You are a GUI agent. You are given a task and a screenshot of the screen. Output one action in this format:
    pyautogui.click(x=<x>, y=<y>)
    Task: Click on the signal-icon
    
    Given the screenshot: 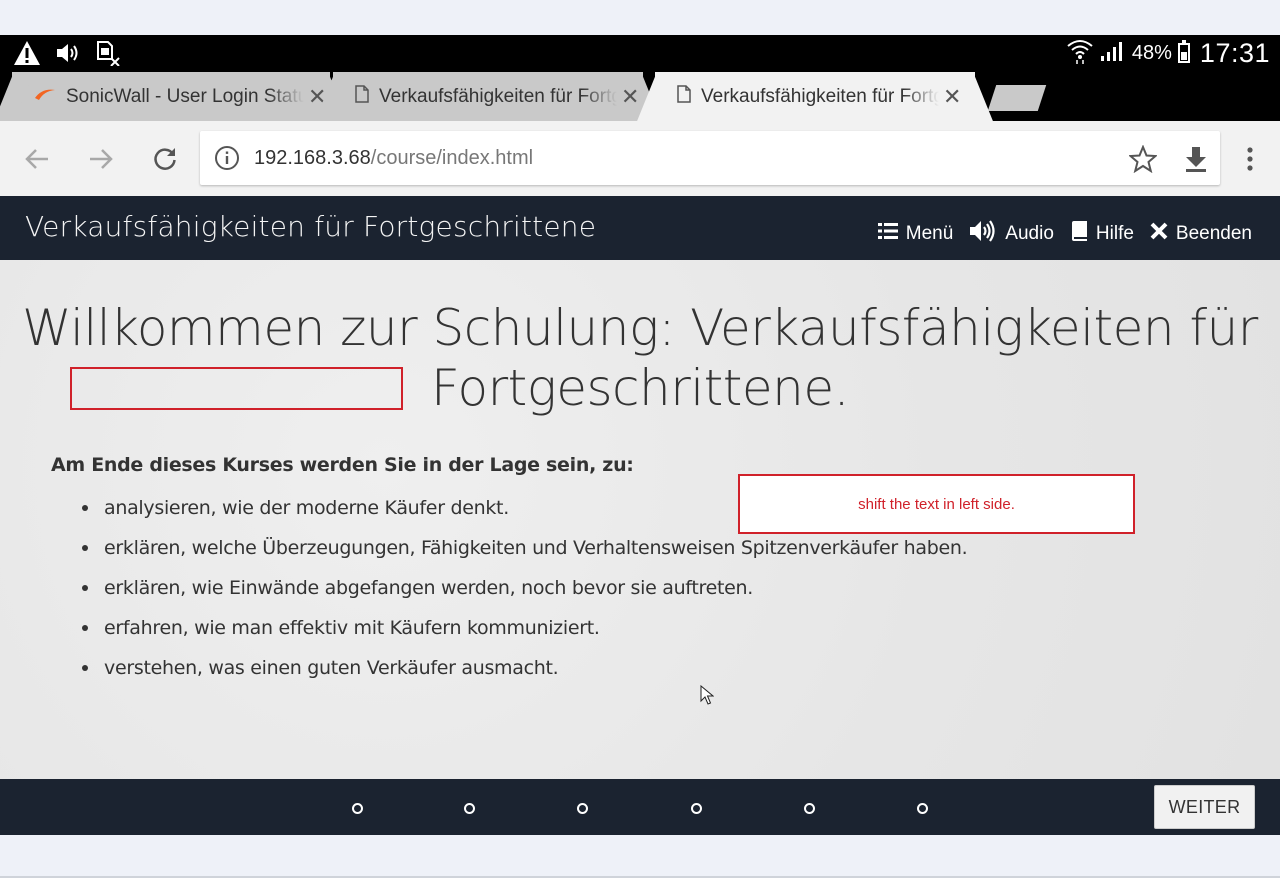 What is the action you would take?
    pyautogui.click(x=1113, y=53)
    